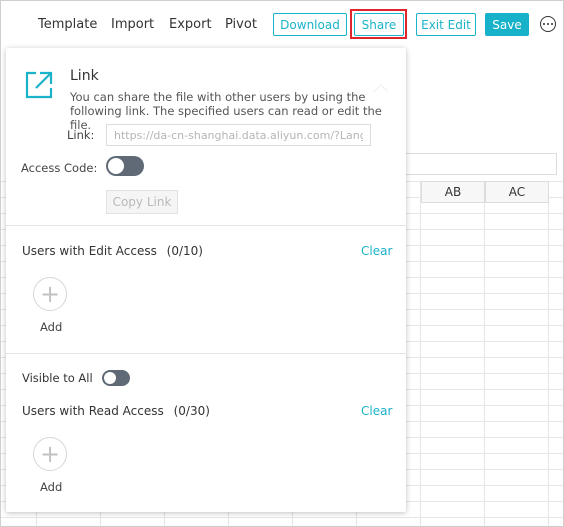 The width and height of the screenshot is (564, 527). Describe the element at coordinates (238, 135) in the screenshot. I see `link-url-field` at that location.